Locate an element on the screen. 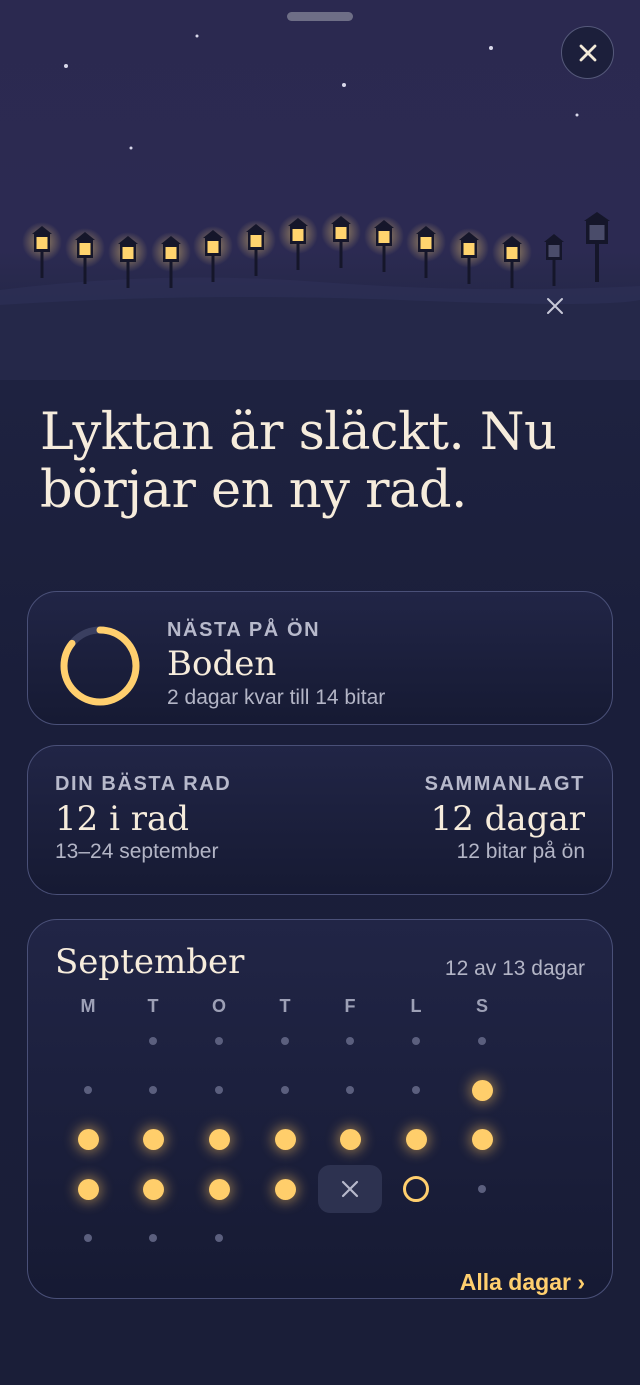 The width and height of the screenshot is (640, 1385). lantern-next is located at coordinates (597, 247).